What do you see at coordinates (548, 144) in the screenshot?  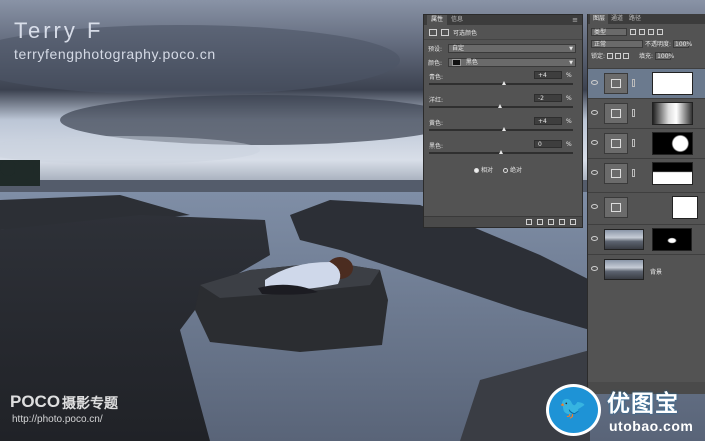 I see `slider-value-input: 0` at bounding box center [548, 144].